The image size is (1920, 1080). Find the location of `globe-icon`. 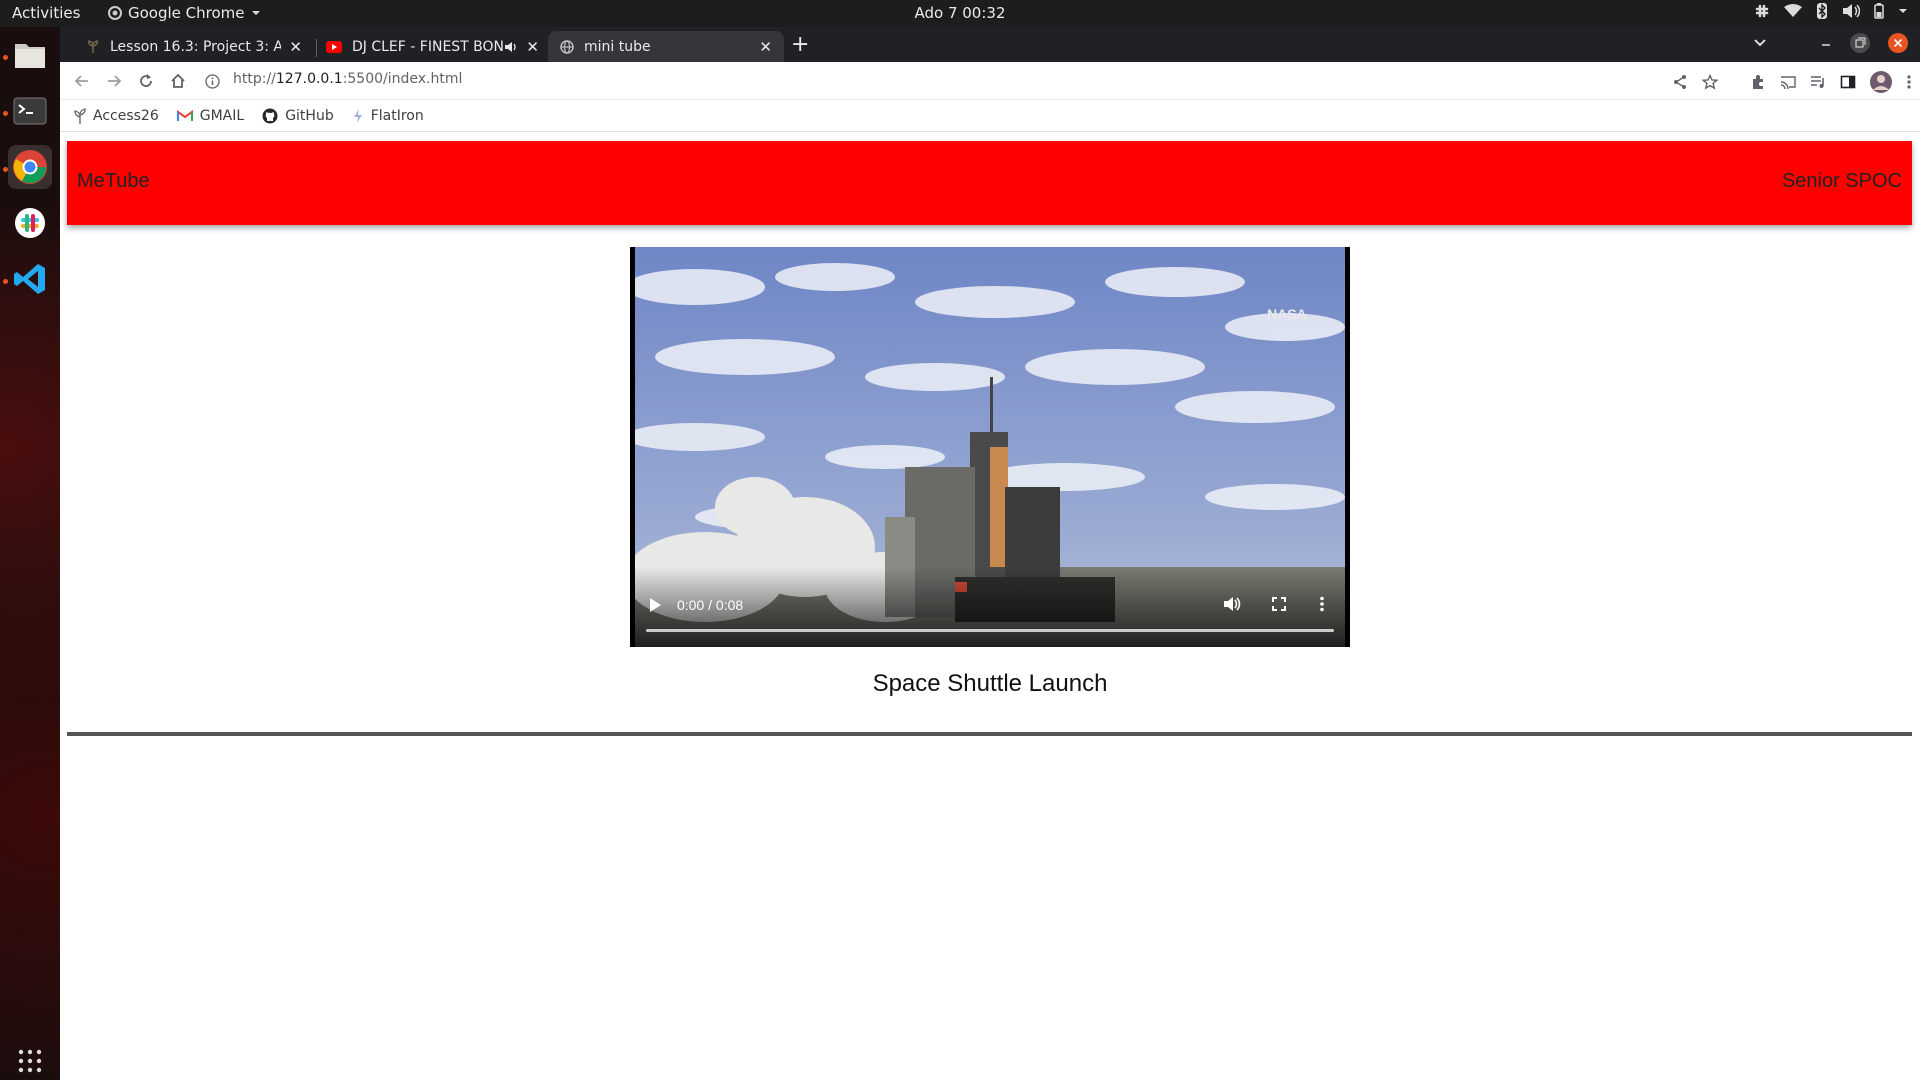

globe-icon is located at coordinates (567, 46).